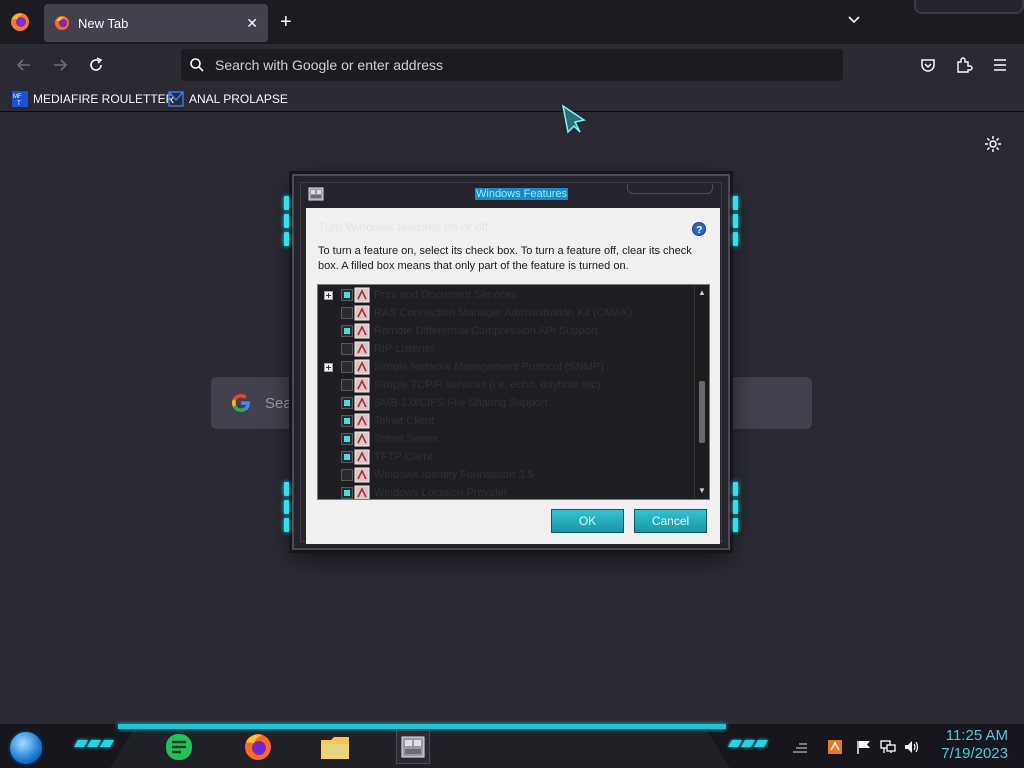 Image resolution: width=1024 pixels, height=768 pixels. I want to click on feature-row: RIP Listener, so click(506, 349).